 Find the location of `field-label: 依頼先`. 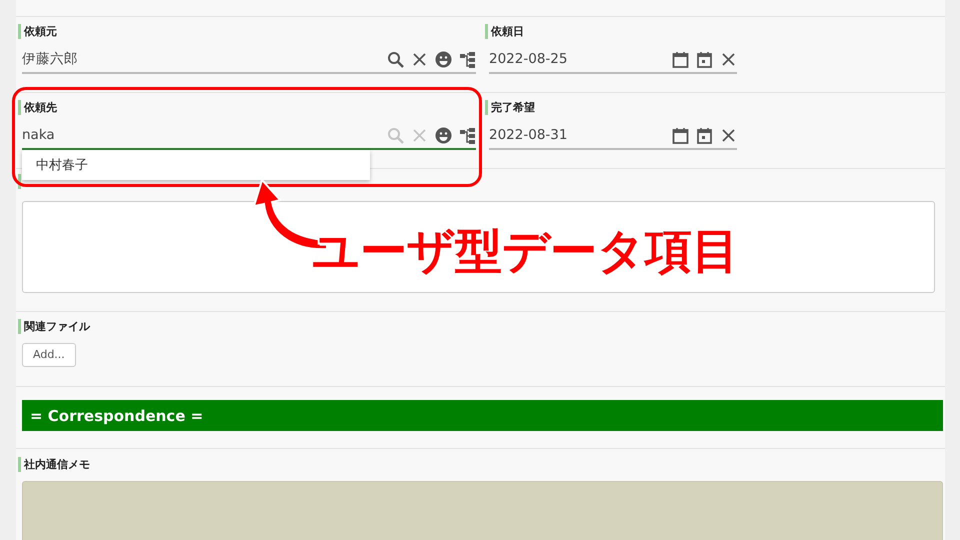

field-label: 依頼先 is located at coordinates (37, 107).